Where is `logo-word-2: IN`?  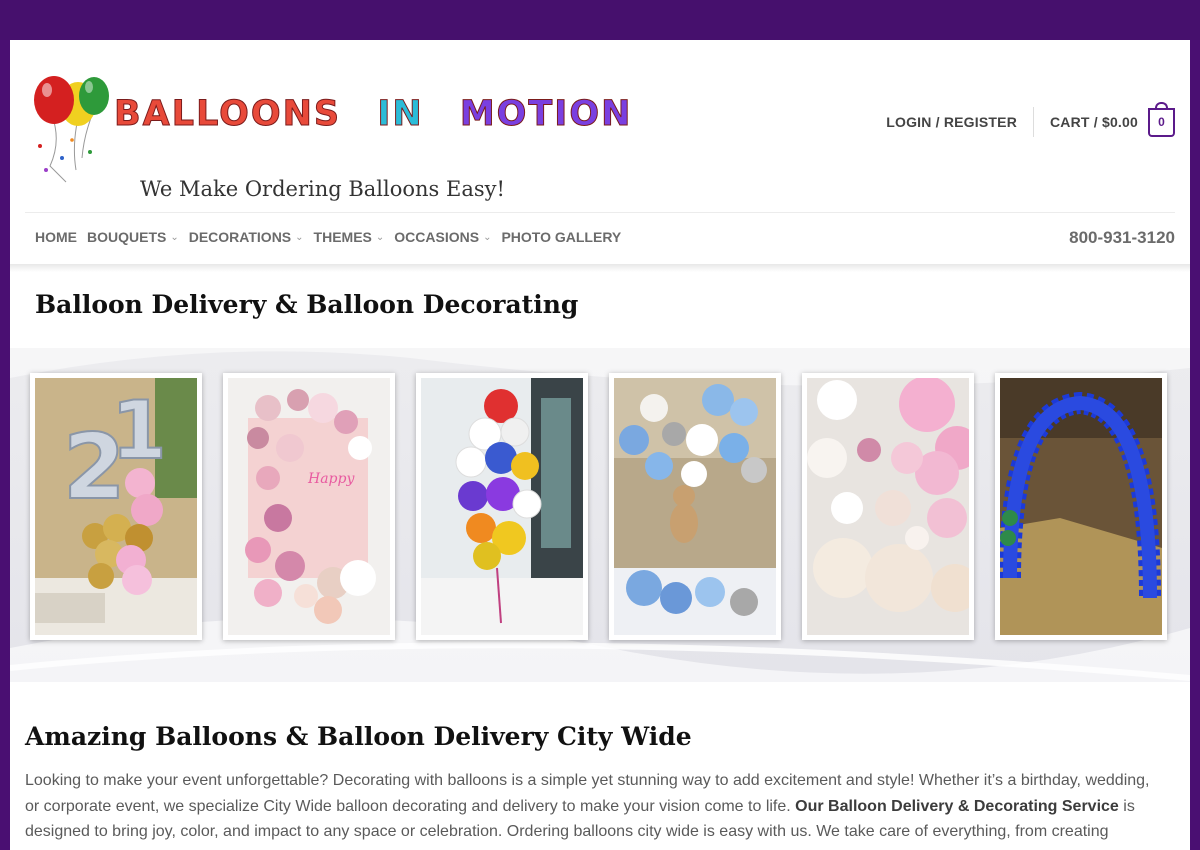
logo-word-2: IN is located at coordinates (400, 114).